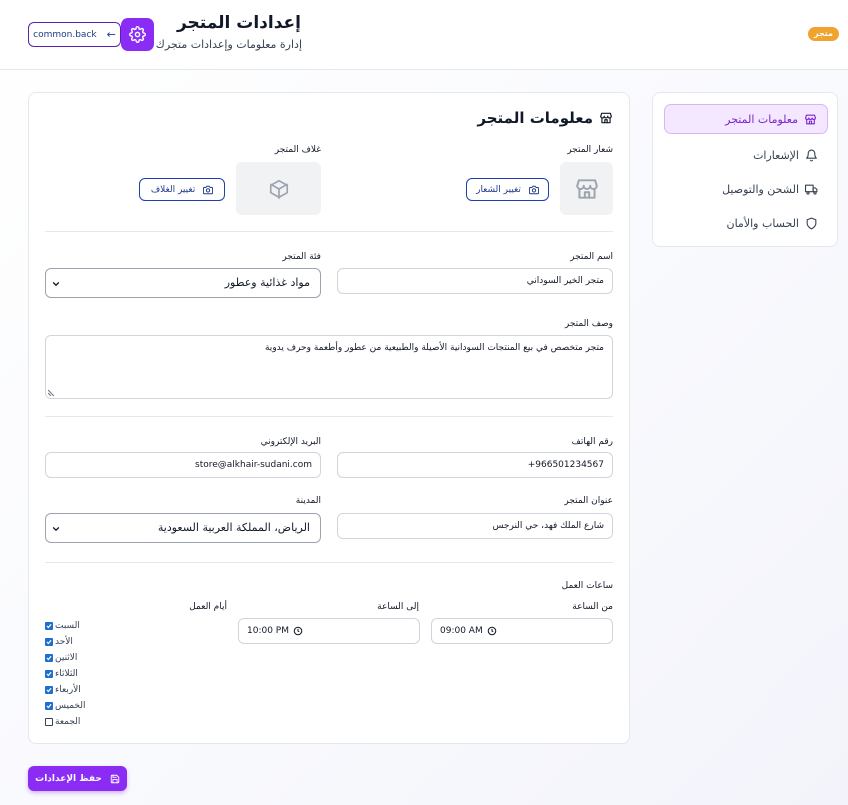  I want to click on change-cover-label: تغيير الغلاف, so click(173, 189).